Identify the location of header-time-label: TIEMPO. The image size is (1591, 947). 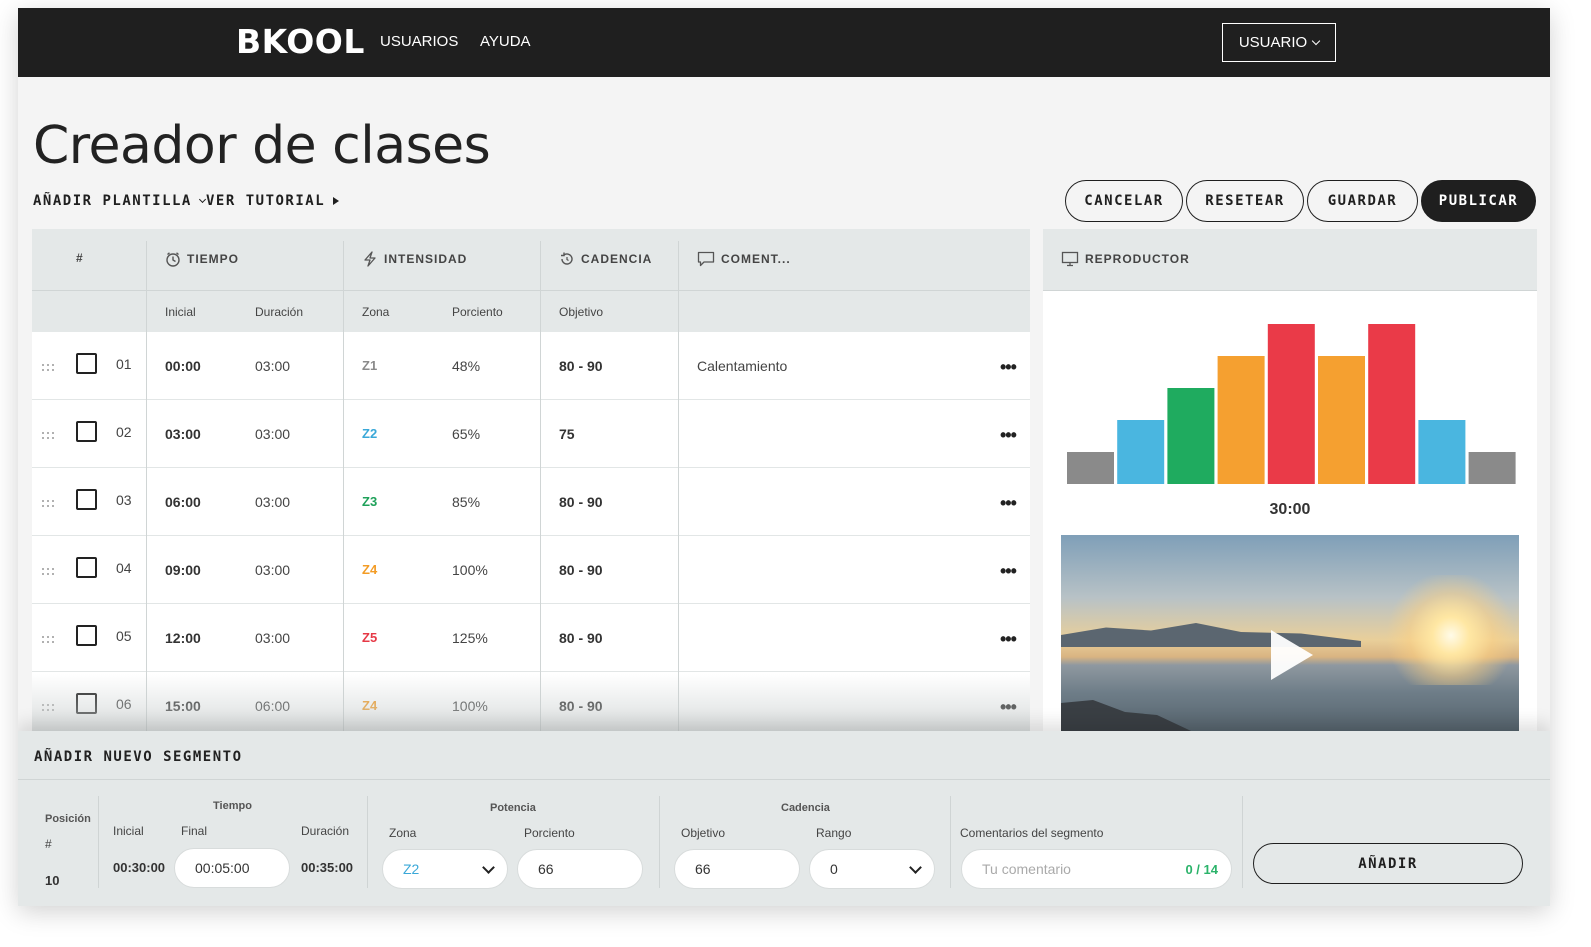
(213, 259).